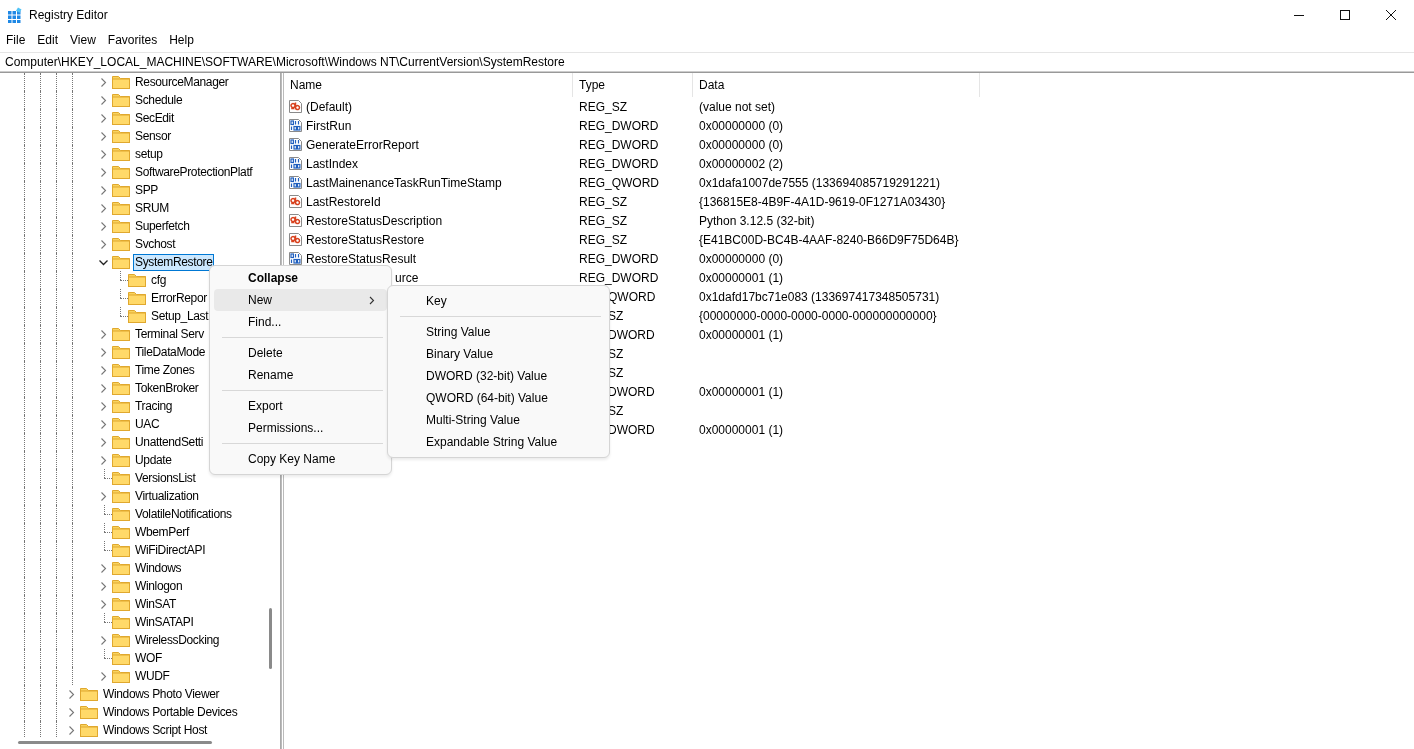  What do you see at coordinates (174, 262) in the screenshot?
I see `tree-item: SystemRestore` at bounding box center [174, 262].